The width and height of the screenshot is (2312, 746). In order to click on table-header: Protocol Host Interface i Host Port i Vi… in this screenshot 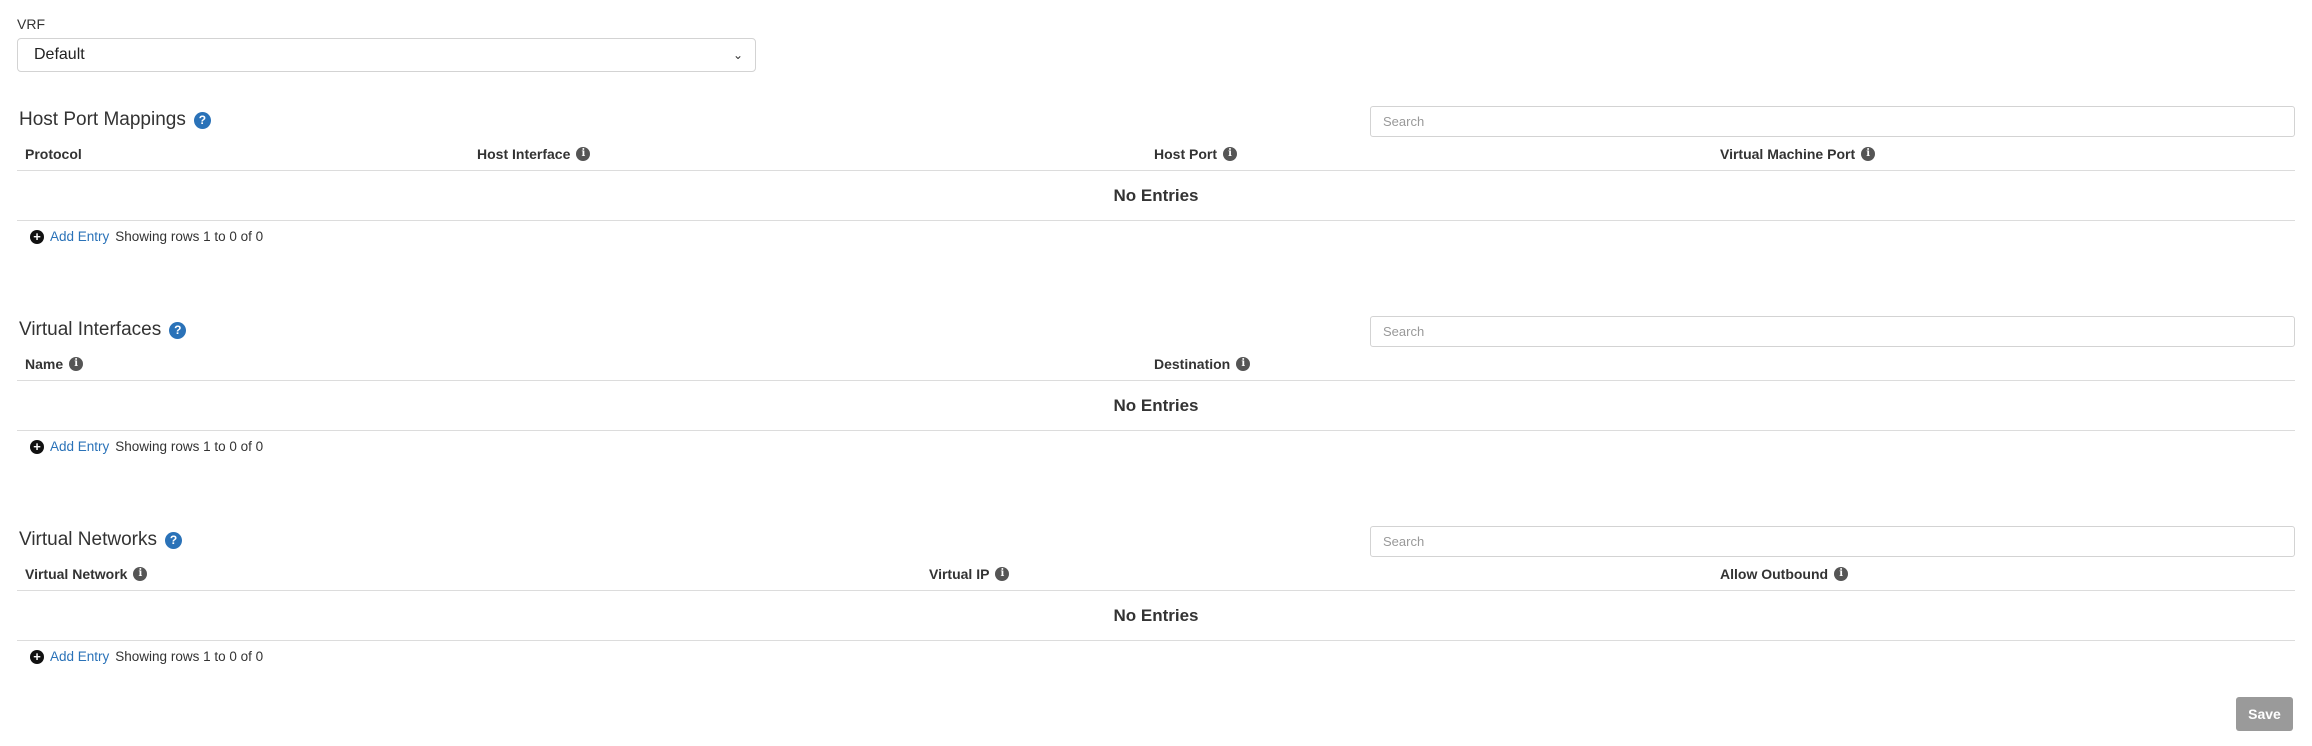, I will do `click(1156, 154)`.